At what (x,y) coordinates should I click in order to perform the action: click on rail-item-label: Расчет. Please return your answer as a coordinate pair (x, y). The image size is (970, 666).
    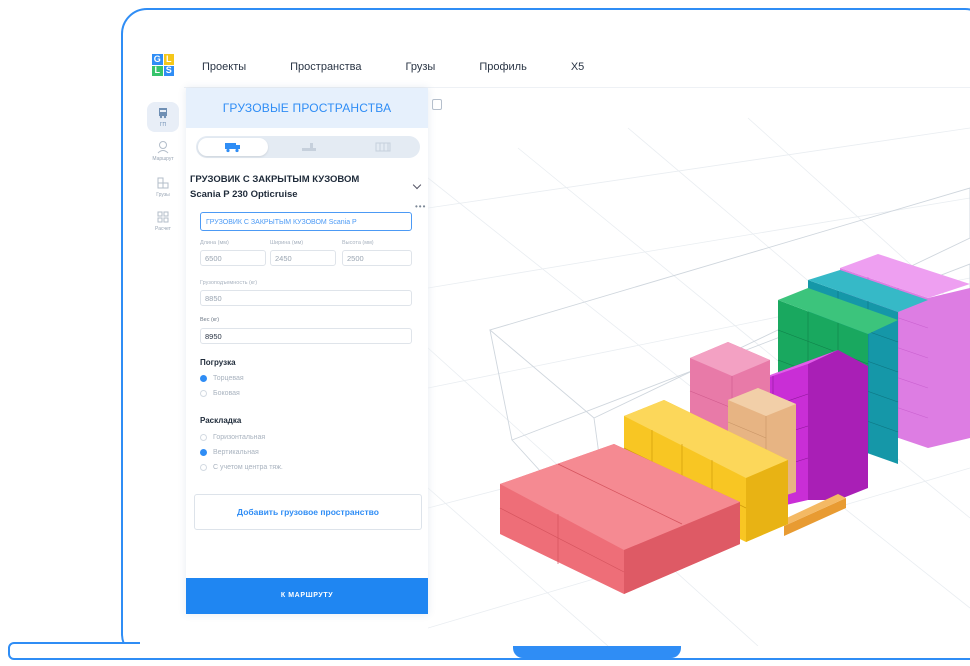
    Looking at the image, I should click on (163, 229).